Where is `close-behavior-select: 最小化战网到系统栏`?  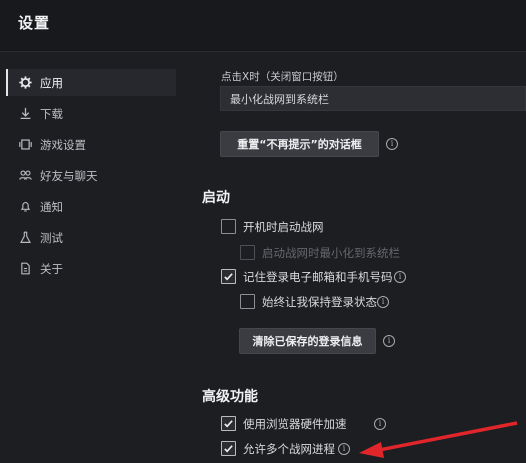
close-behavior-select: 最小化战网到系统栏 is located at coordinates (373, 98).